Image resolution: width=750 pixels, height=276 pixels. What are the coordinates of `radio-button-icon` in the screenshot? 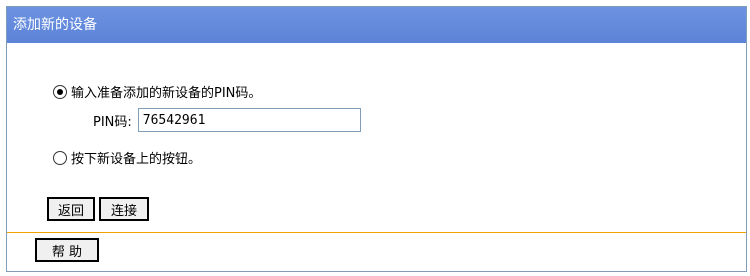 It's located at (60, 157).